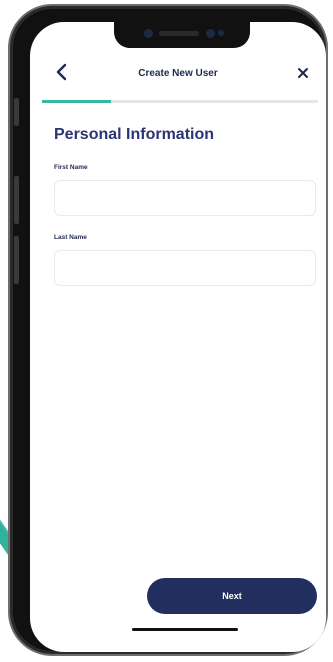  Describe the element at coordinates (232, 596) in the screenshot. I see `next-button: Next` at that location.